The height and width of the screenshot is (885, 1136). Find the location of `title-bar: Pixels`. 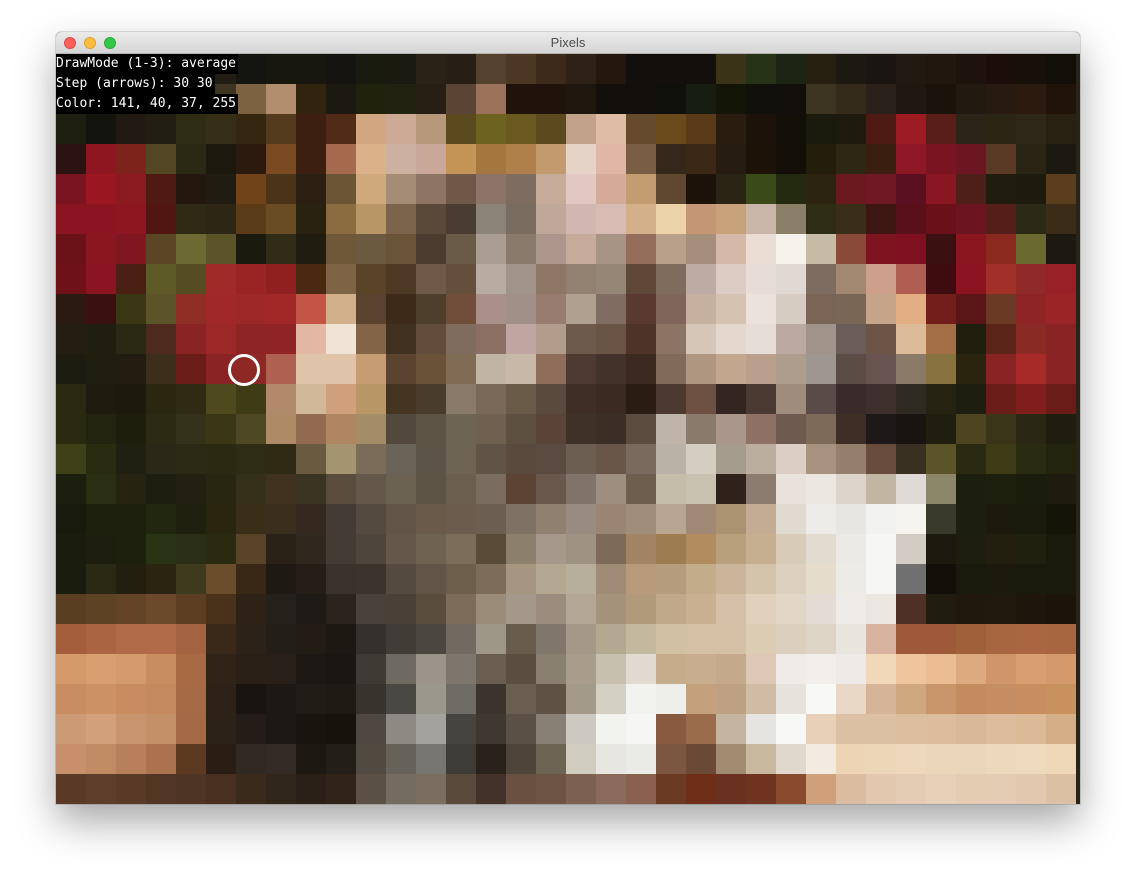

title-bar: Pixels is located at coordinates (568, 43).